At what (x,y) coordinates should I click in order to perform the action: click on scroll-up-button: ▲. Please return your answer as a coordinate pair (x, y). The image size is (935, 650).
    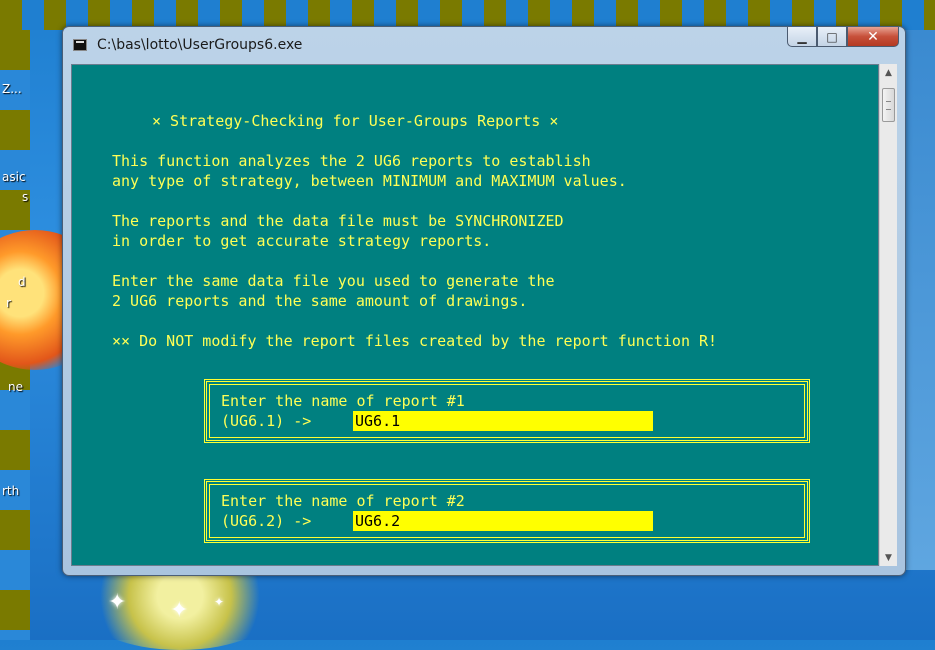
    Looking at the image, I should click on (888, 72).